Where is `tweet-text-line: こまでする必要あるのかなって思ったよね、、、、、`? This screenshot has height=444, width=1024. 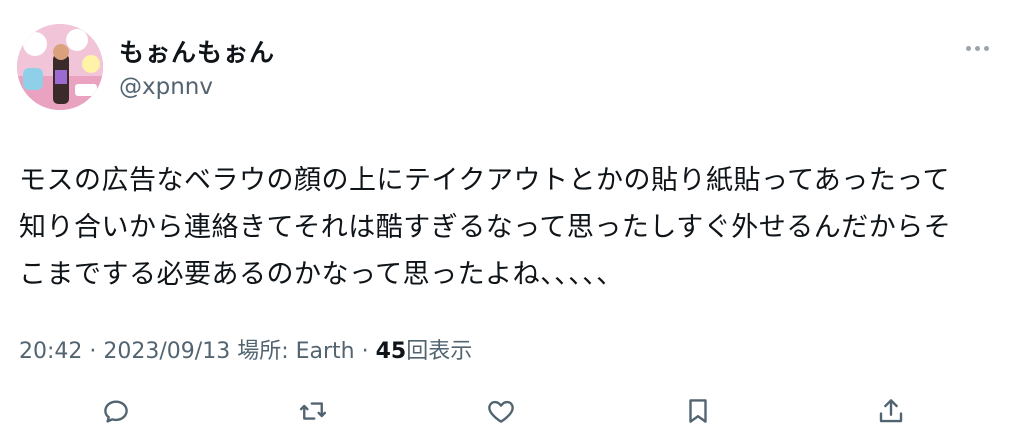
tweet-text-line: こまでする必要あるのかなって思ったよね、、、、、 is located at coordinates (321, 274).